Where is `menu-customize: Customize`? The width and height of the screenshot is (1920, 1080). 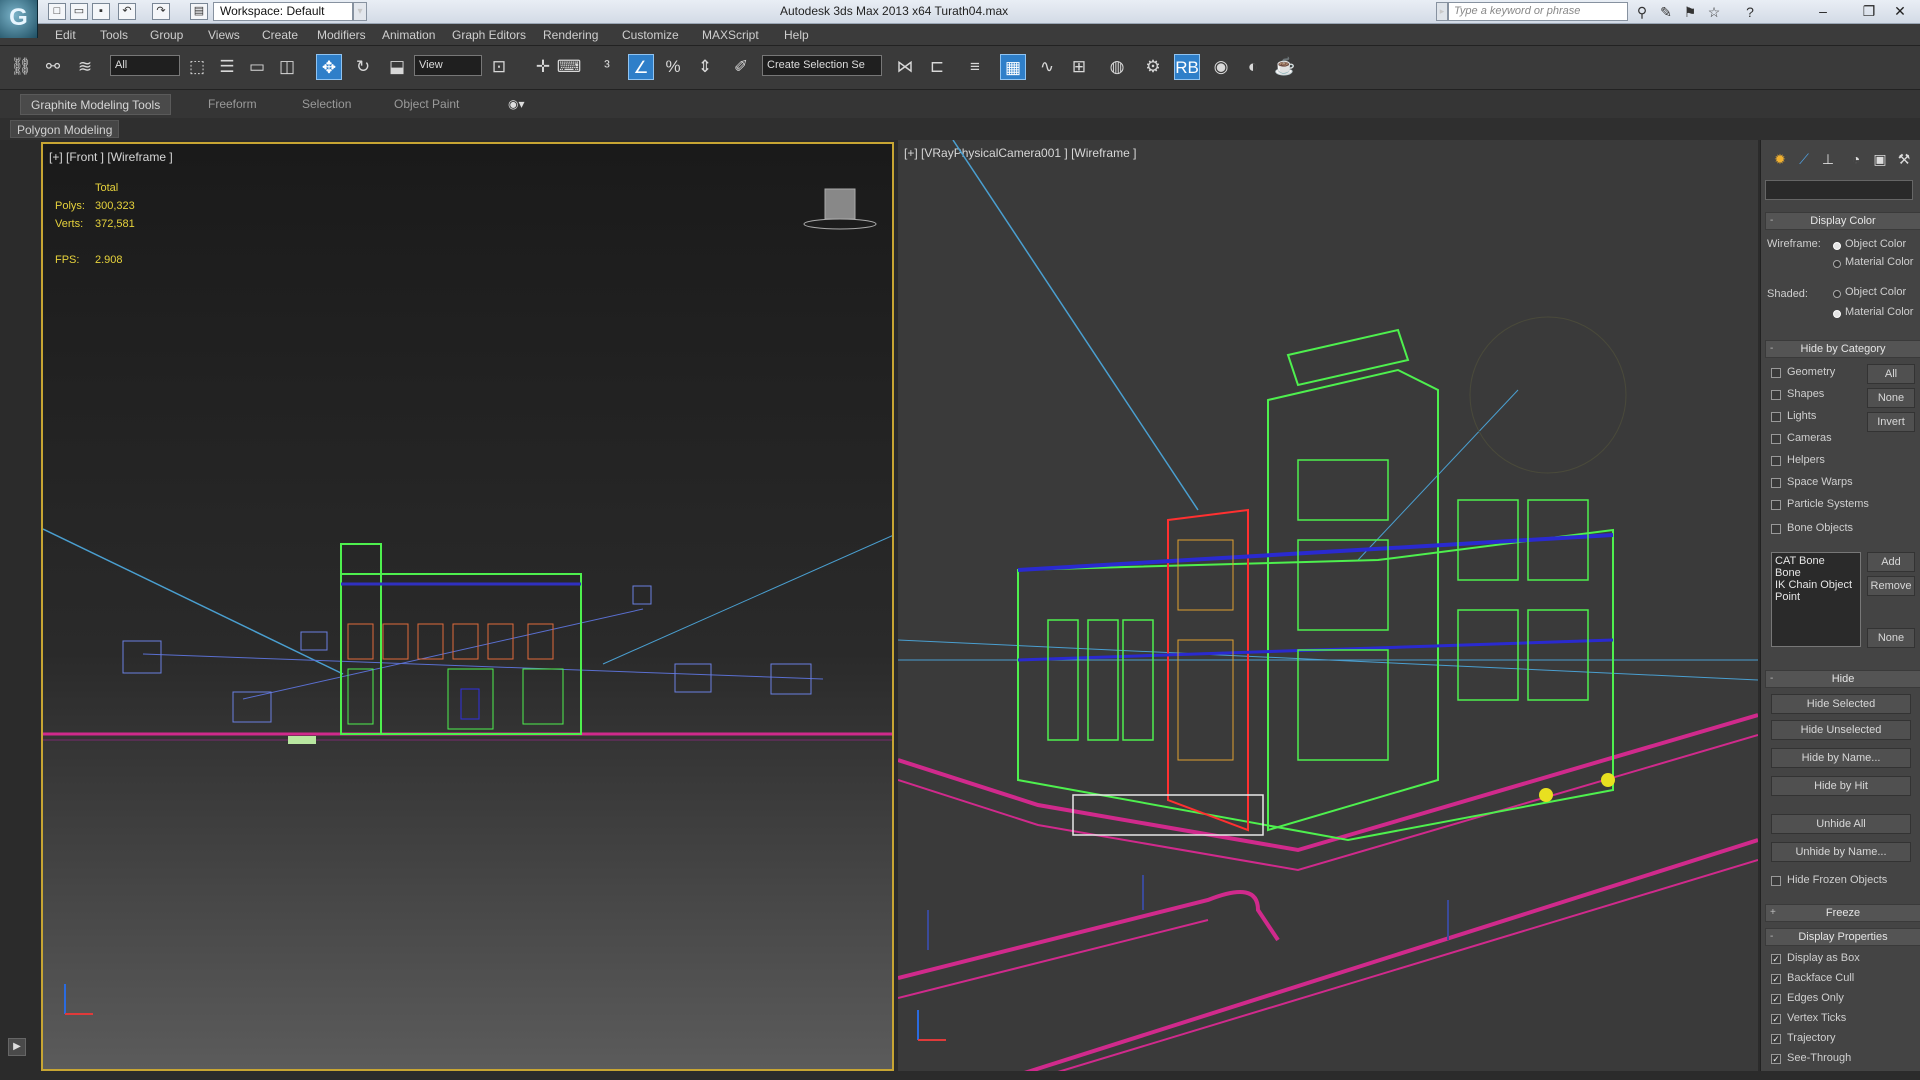 menu-customize: Customize is located at coordinates (650, 35).